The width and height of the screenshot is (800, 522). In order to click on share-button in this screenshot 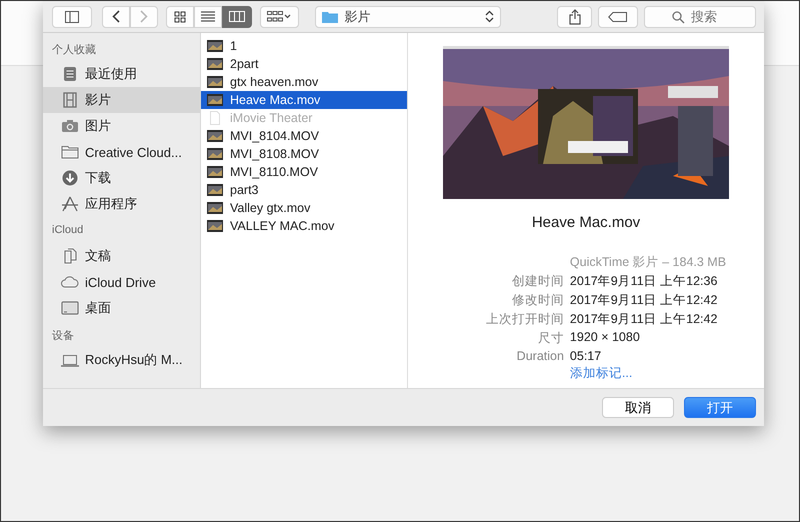, I will do `click(574, 17)`.